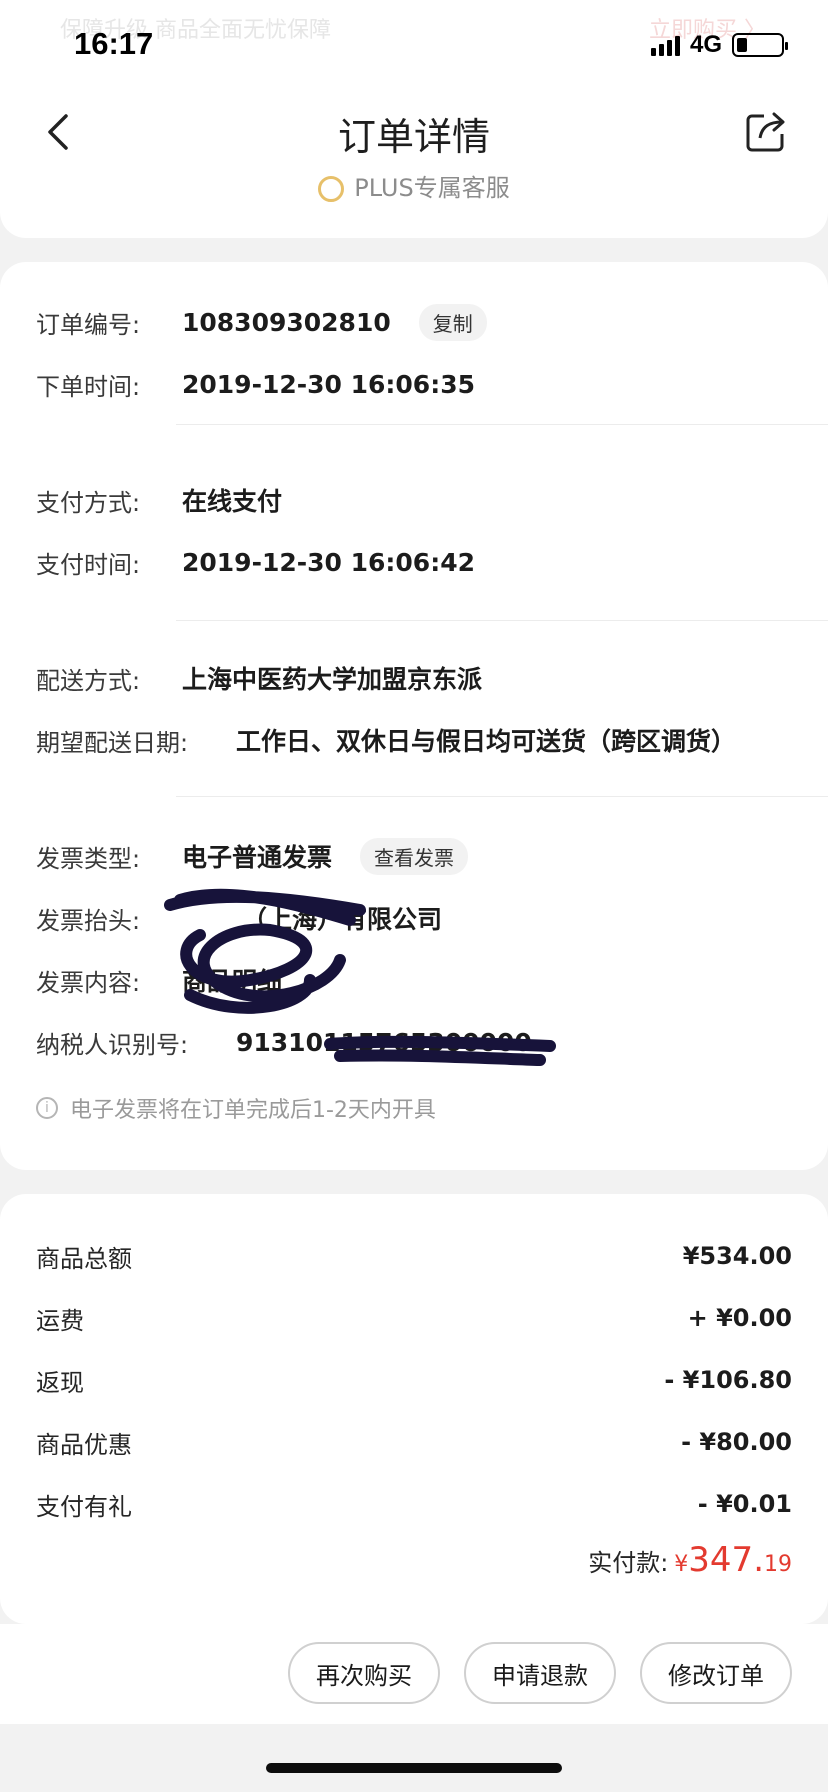  Describe the element at coordinates (239, 920) in the screenshot. I see `invoice-title-row: 发票抬头: （上海）有限公司` at that location.